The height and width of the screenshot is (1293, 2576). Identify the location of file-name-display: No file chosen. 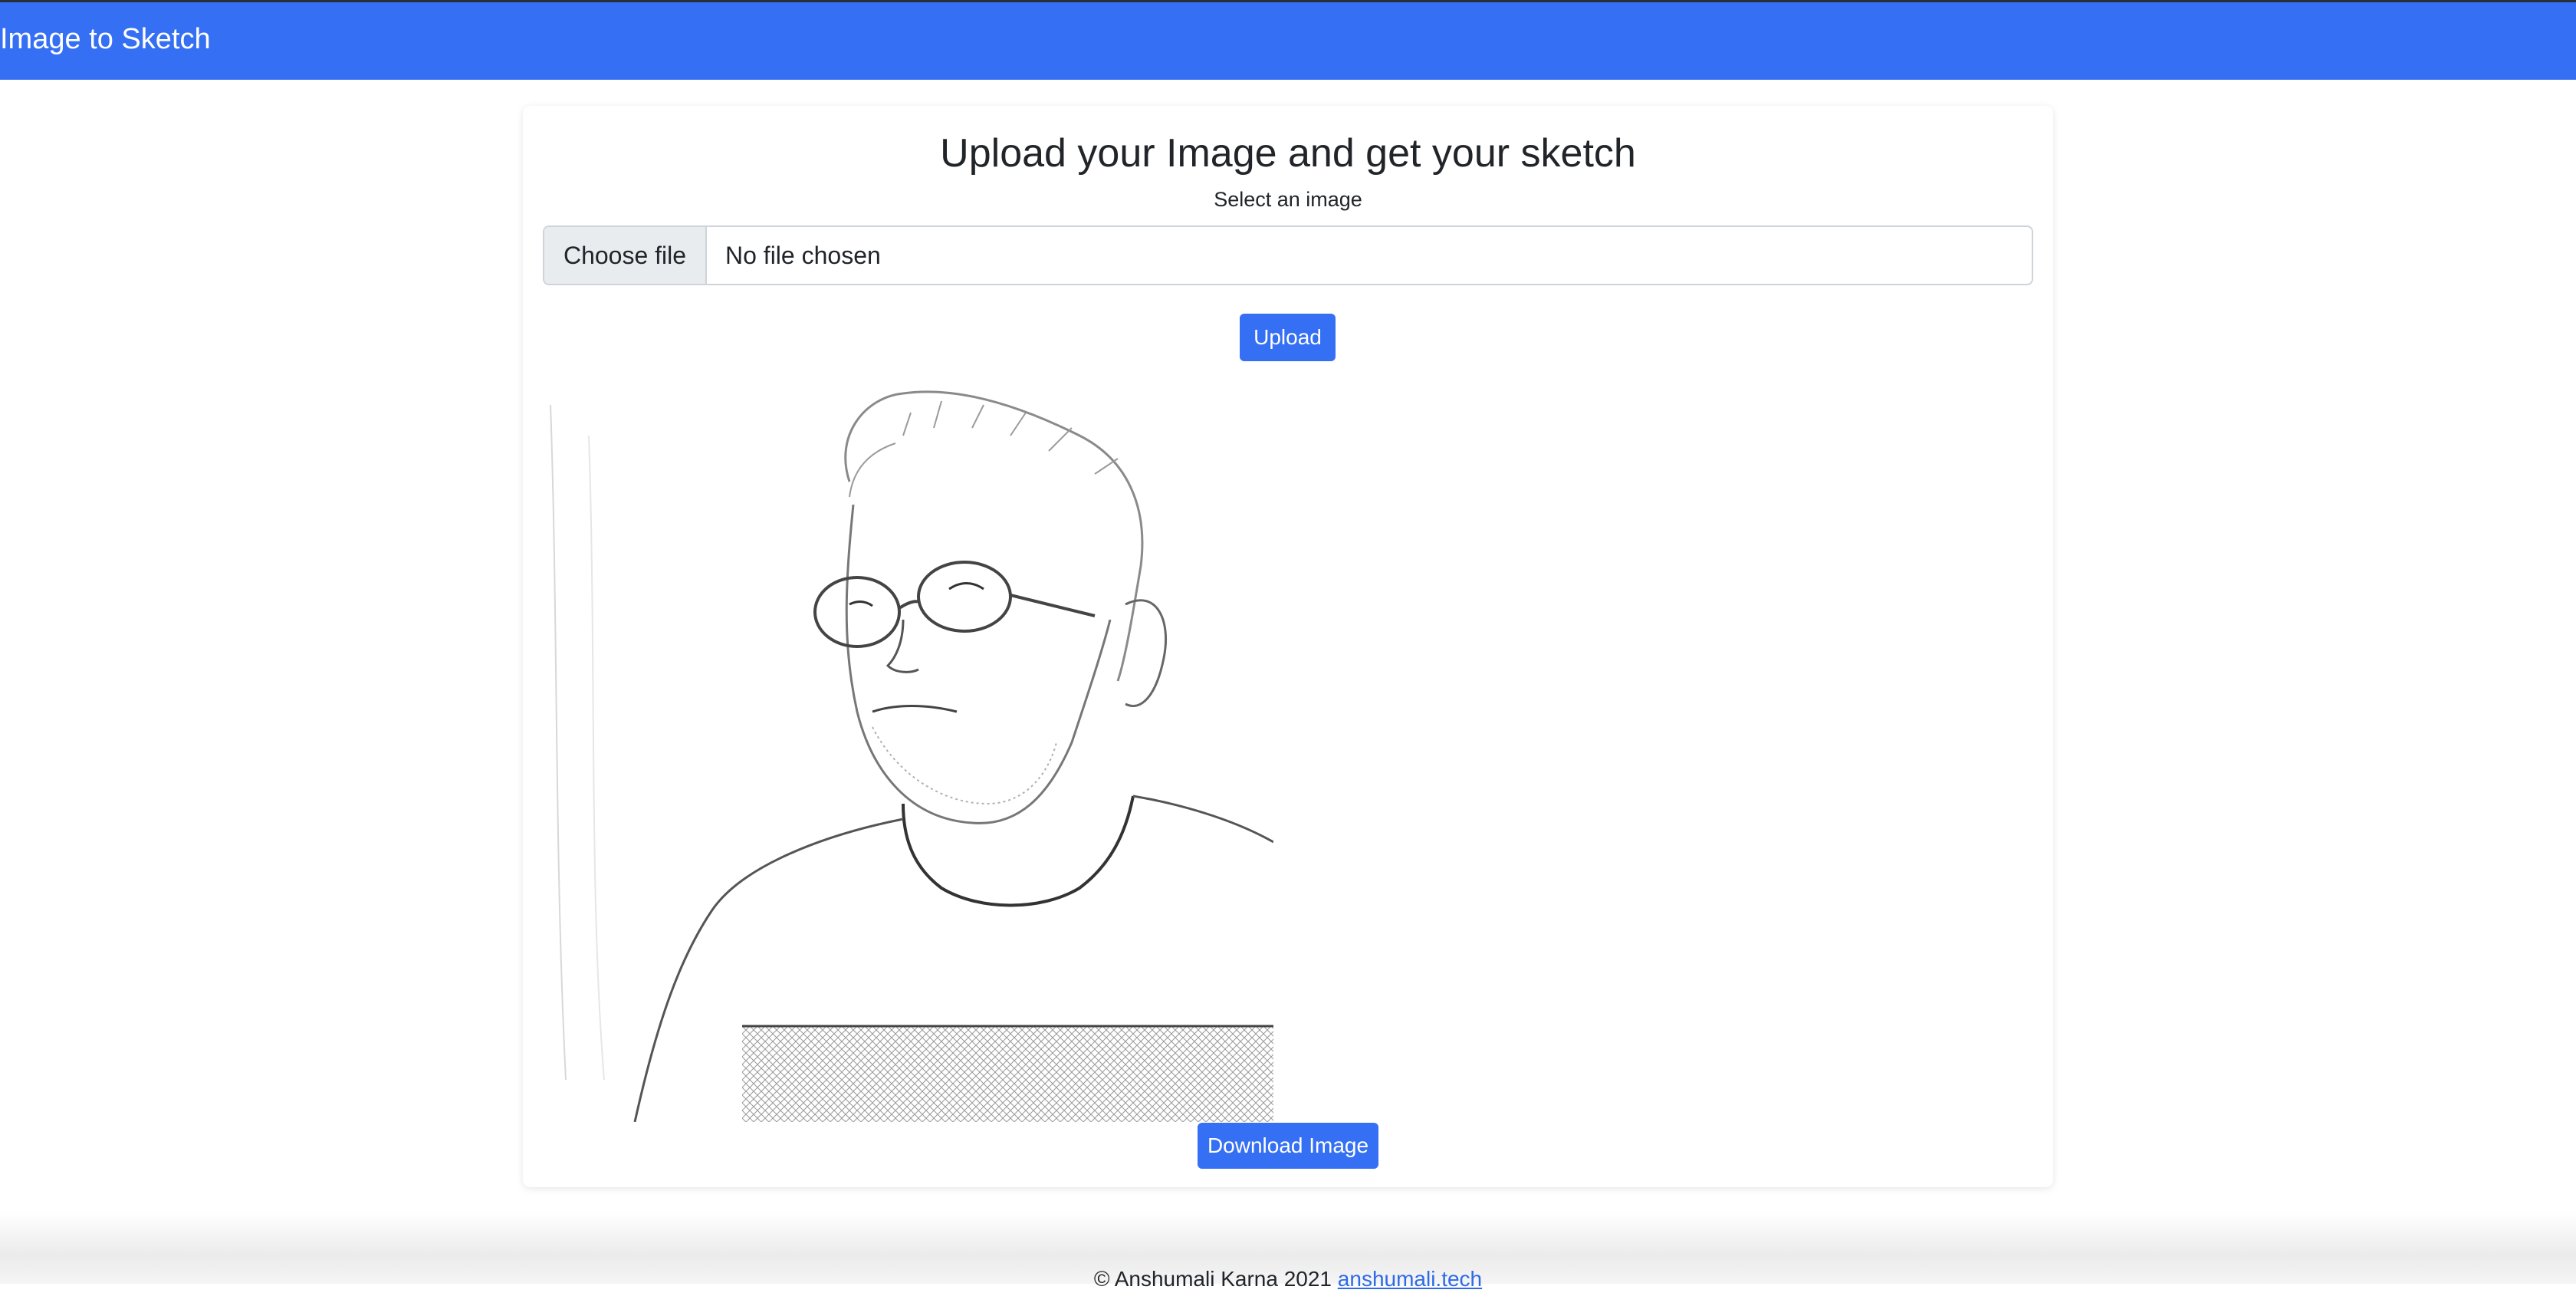
(803, 255).